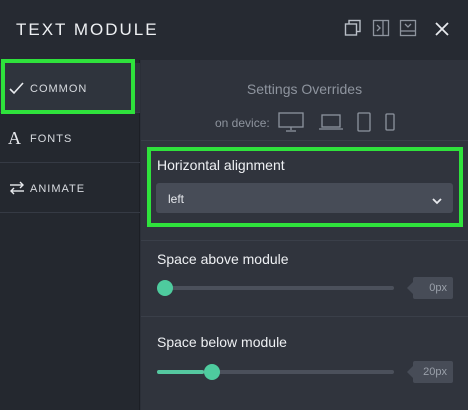 The image size is (468, 410). I want to click on space-above-track, so click(275, 288).